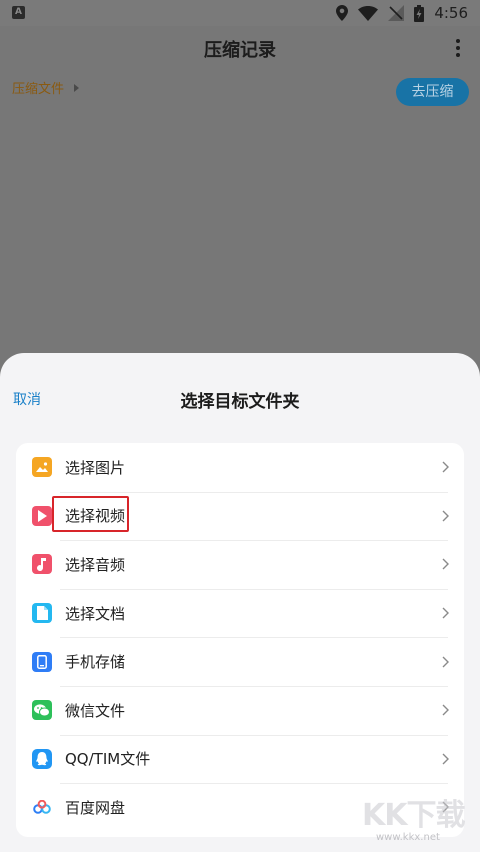 The image size is (480, 852). I want to click on music-icon, so click(42, 564).